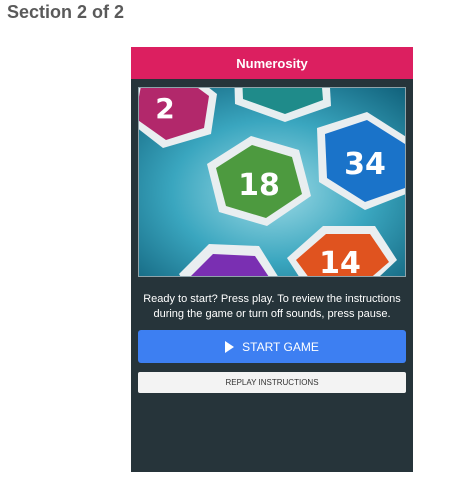 The image size is (474, 492). What do you see at coordinates (66, 12) in the screenshot?
I see `section-title: Section 2 of 2` at bounding box center [66, 12].